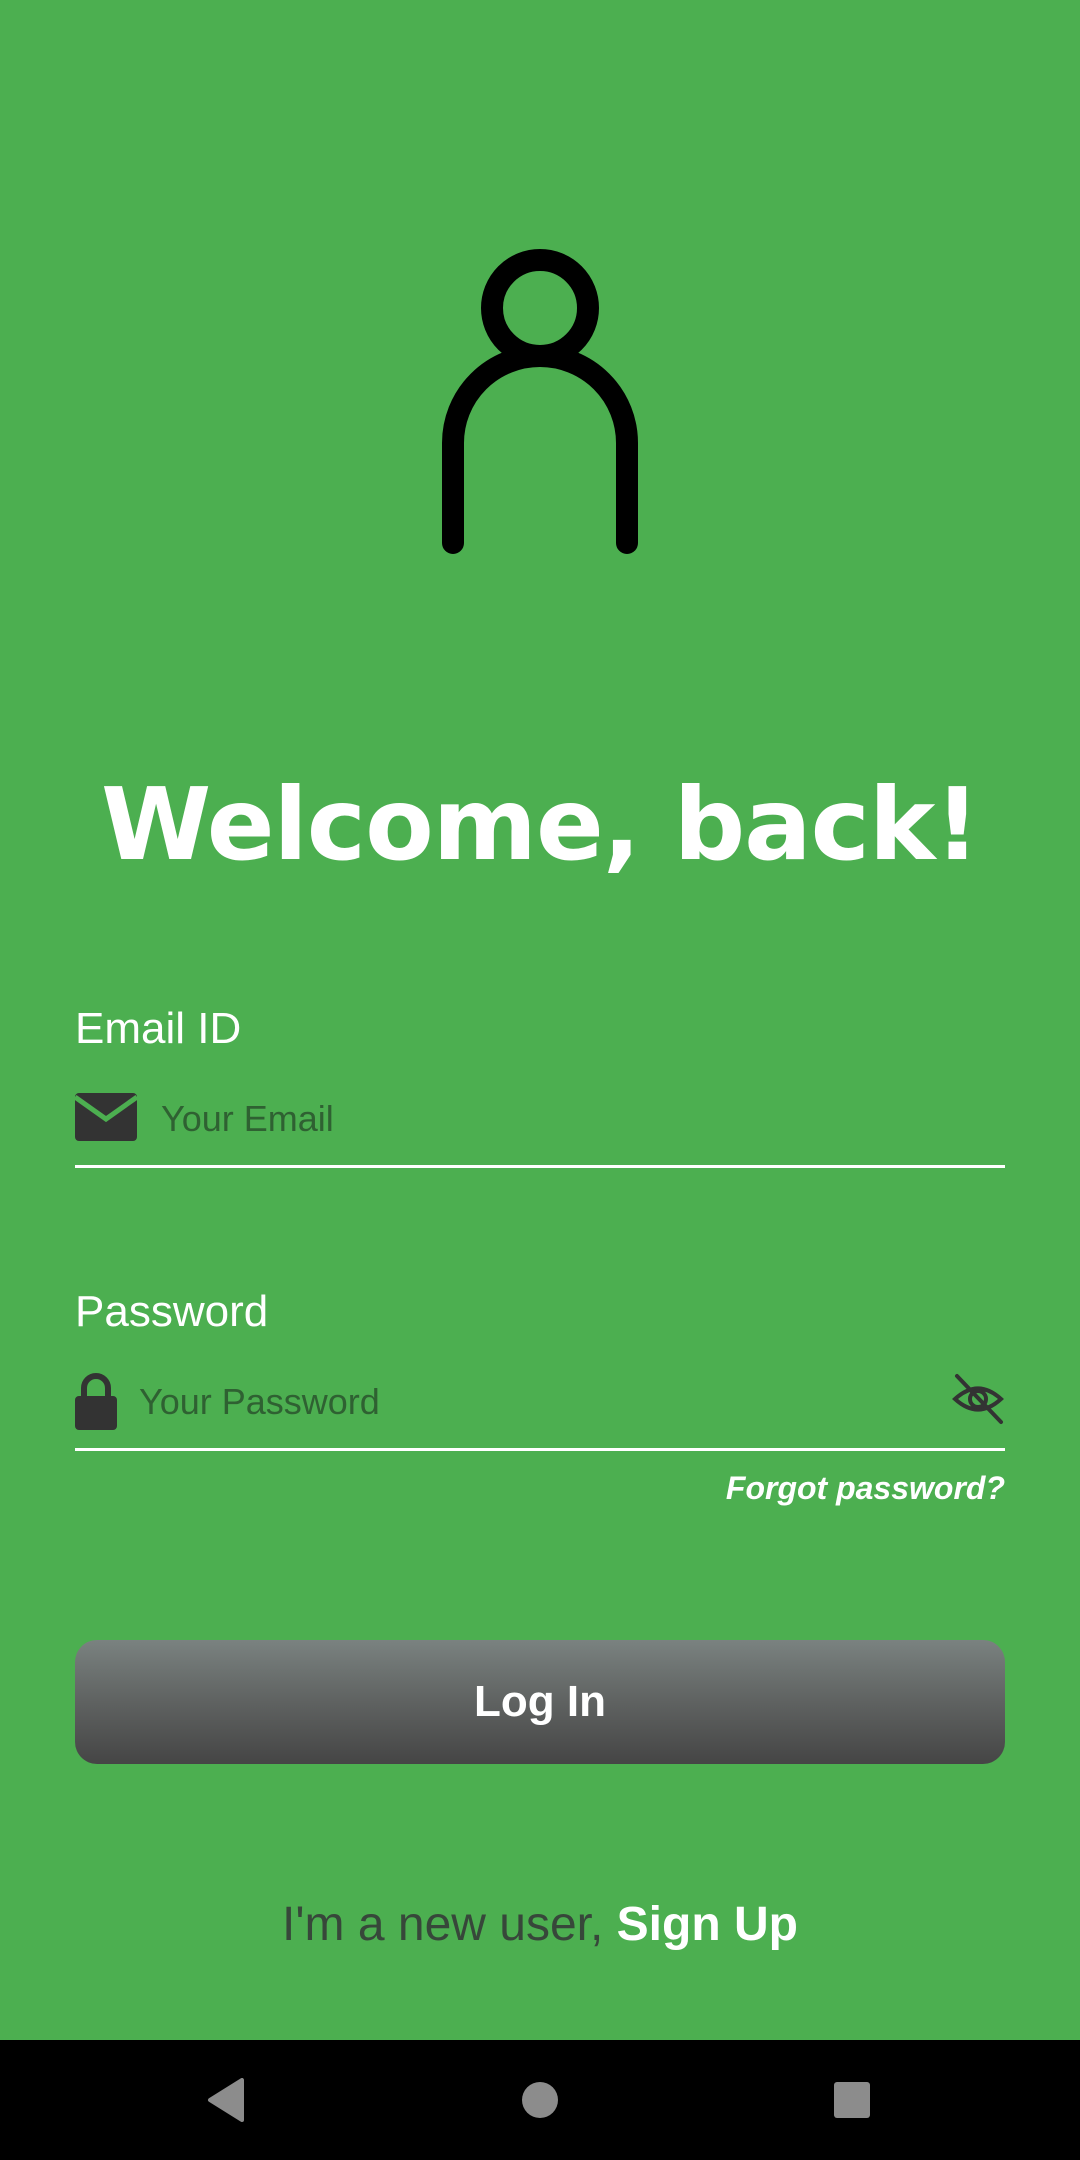 The height and width of the screenshot is (2160, 1080). I want to click on nav-home-button, so click(540, 2100).